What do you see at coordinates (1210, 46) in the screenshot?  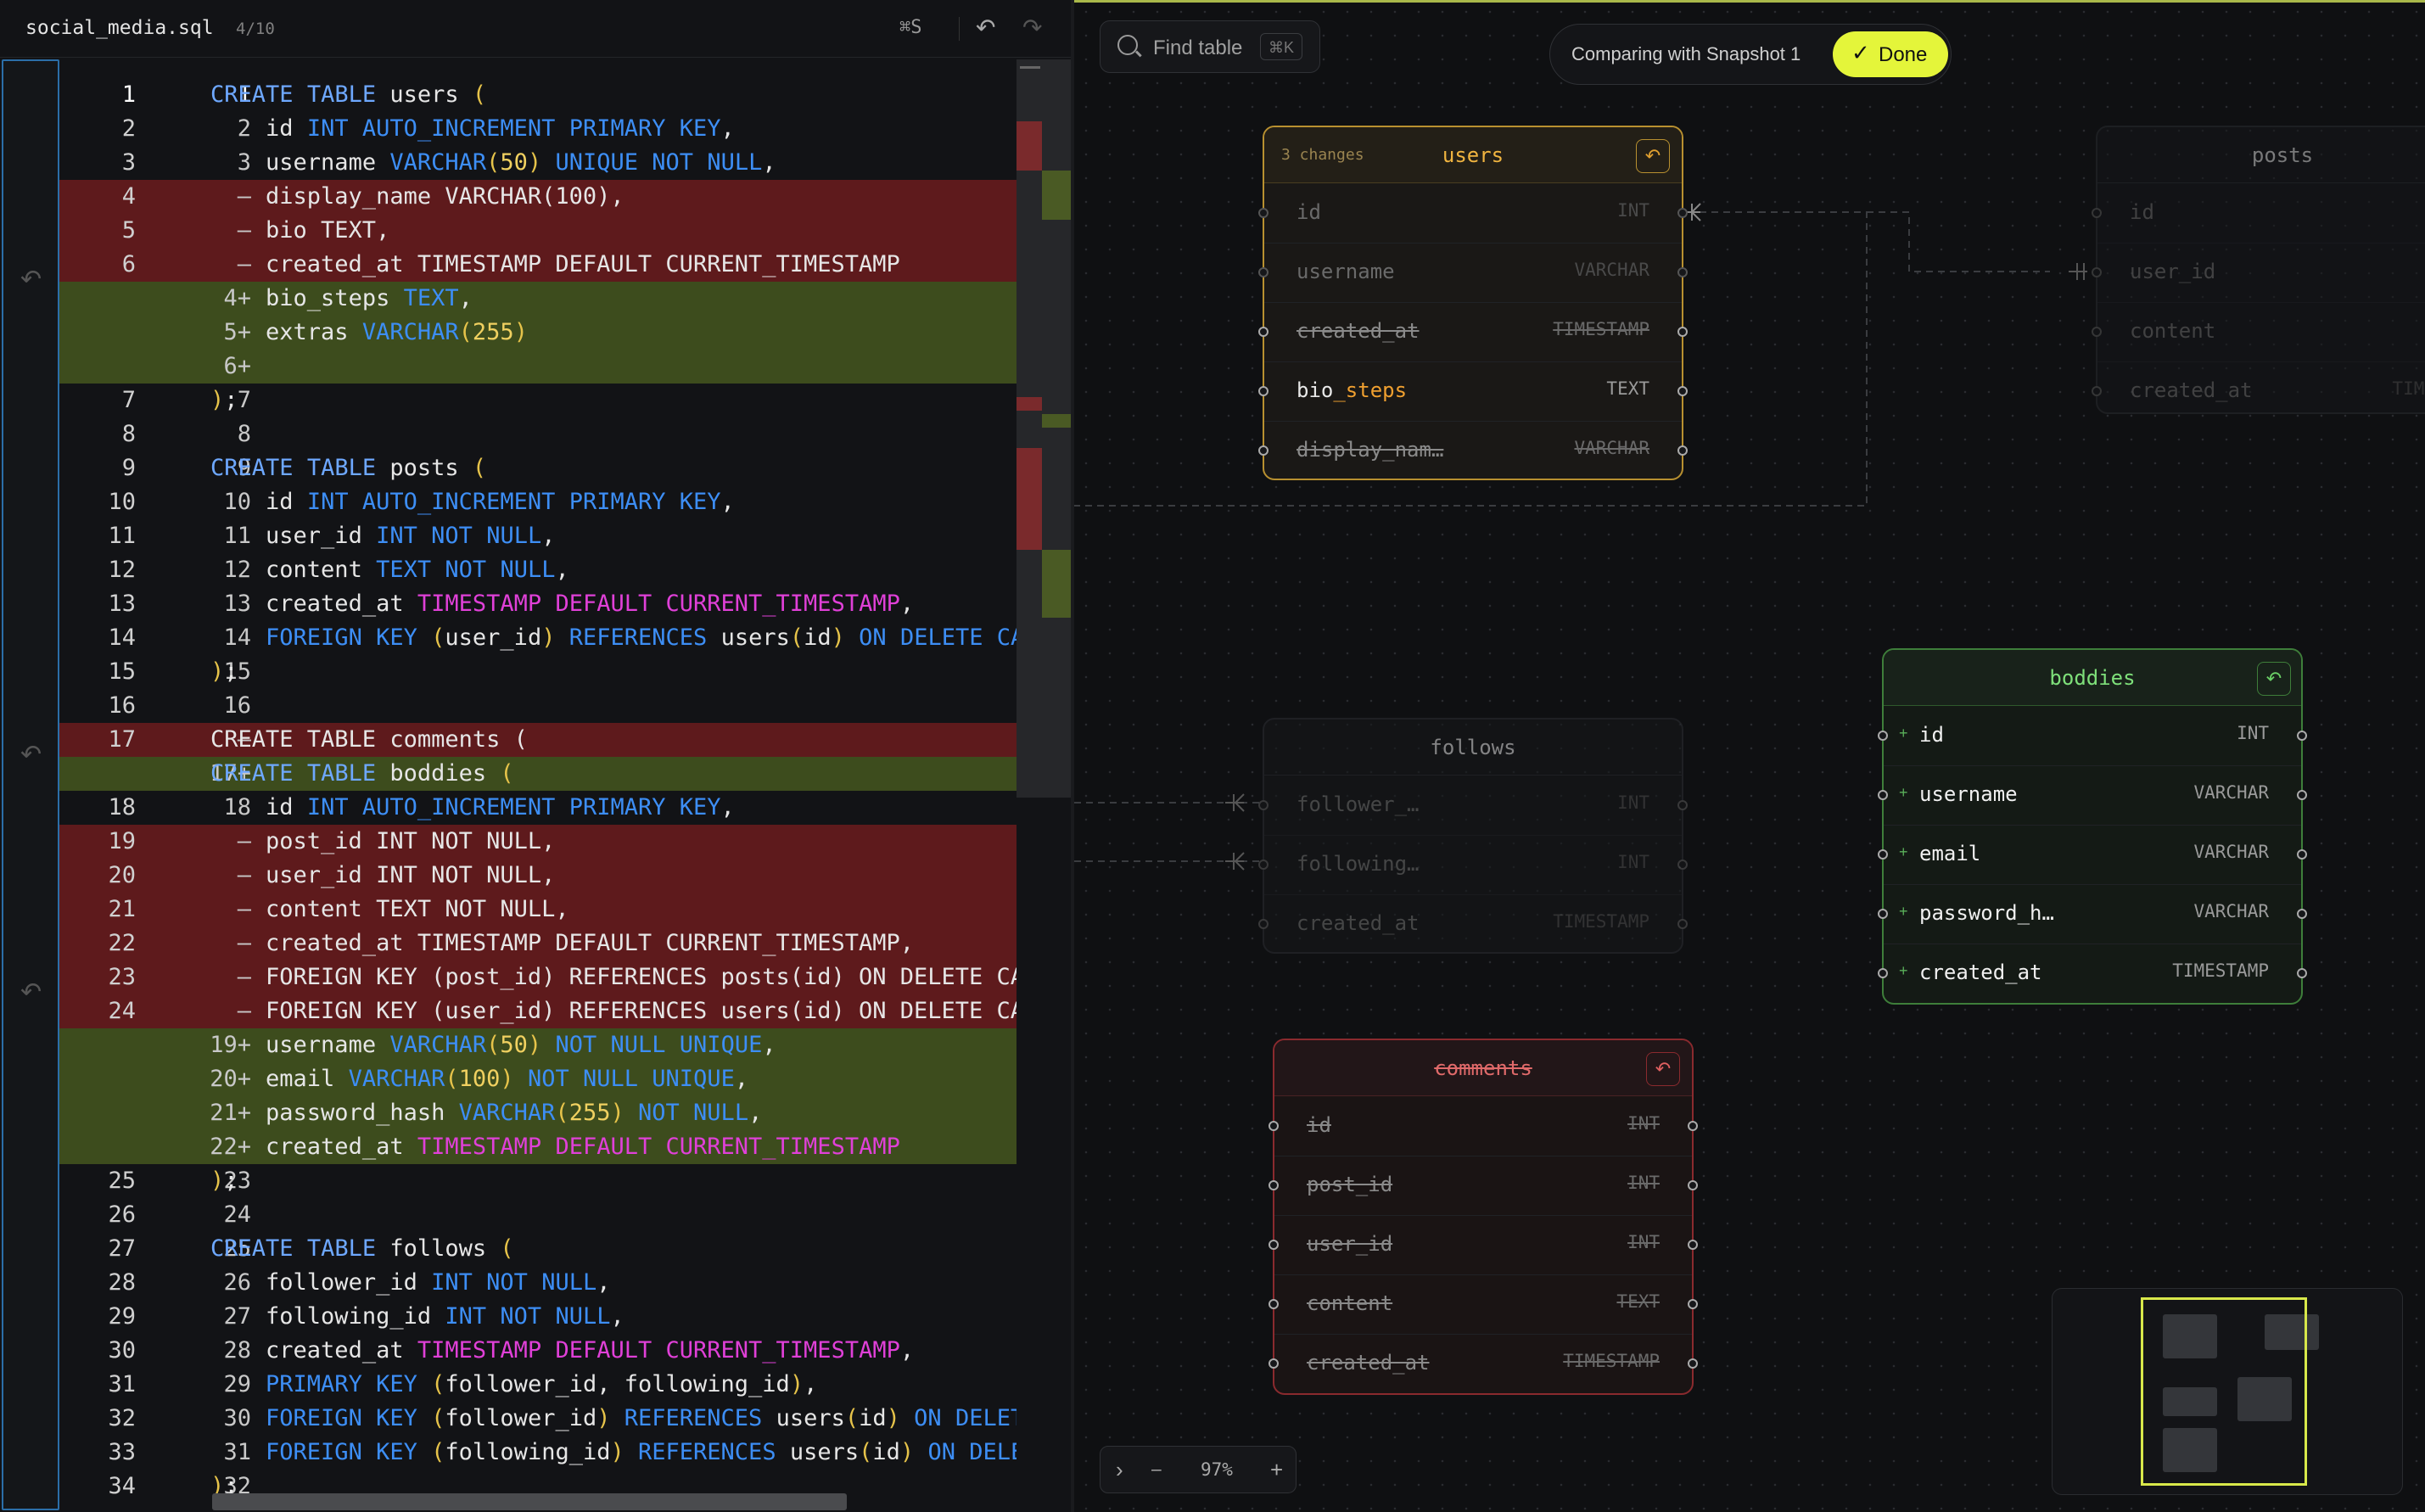 I see `find-table-button: Find table ⌘K` at bounding box center [1210, 46].